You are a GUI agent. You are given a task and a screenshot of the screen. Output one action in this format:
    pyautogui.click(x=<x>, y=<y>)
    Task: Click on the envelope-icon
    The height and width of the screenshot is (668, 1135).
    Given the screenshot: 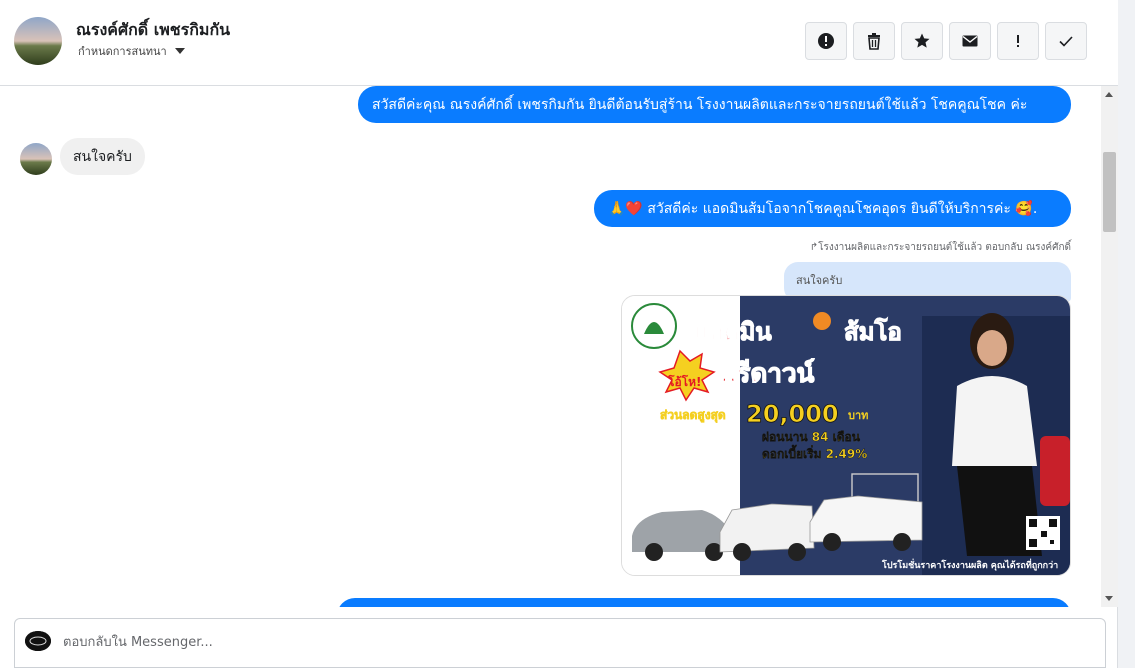 What is the action you would take?
    pyautogui.click(x=970, y=41)
    